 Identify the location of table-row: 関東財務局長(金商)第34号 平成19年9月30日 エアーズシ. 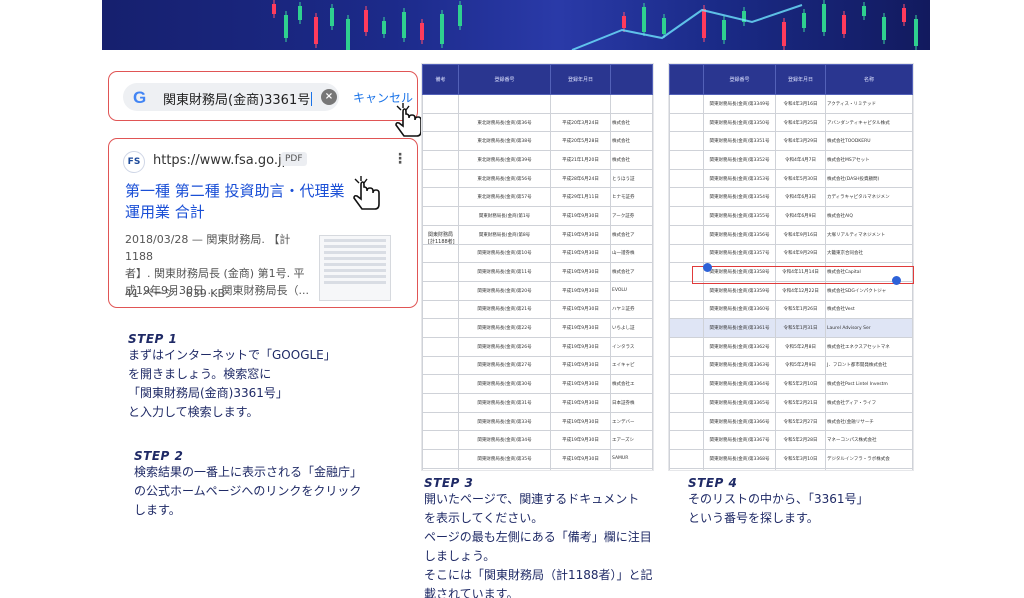
(537, 440).